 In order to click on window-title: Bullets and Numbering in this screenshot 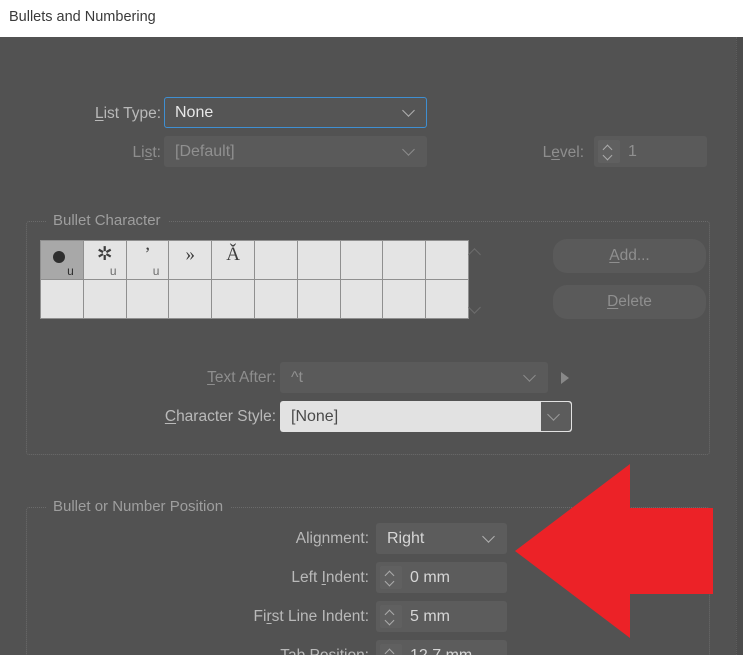, I will do `click(82, 17)`.